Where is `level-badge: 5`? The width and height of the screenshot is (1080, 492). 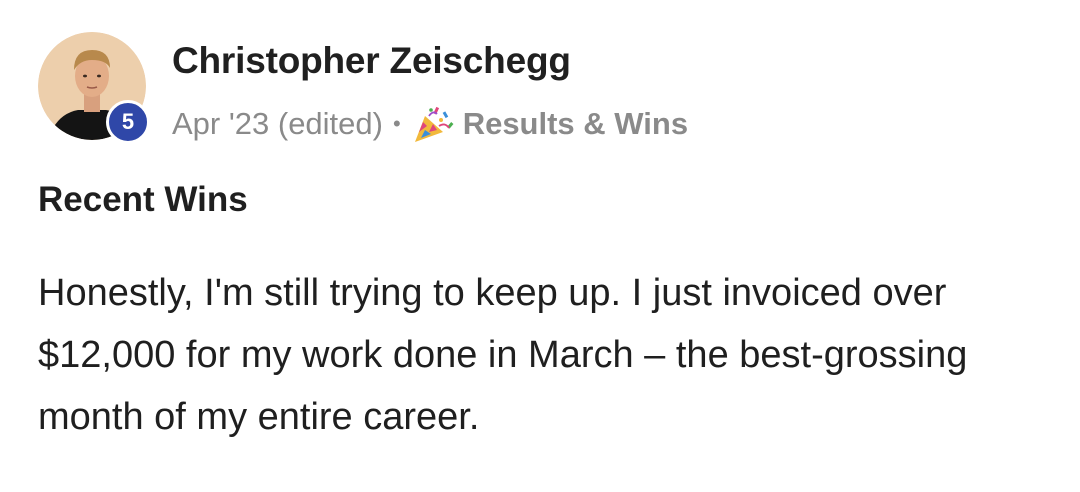
level-badge: 5 is located at coordinates (128, 122).